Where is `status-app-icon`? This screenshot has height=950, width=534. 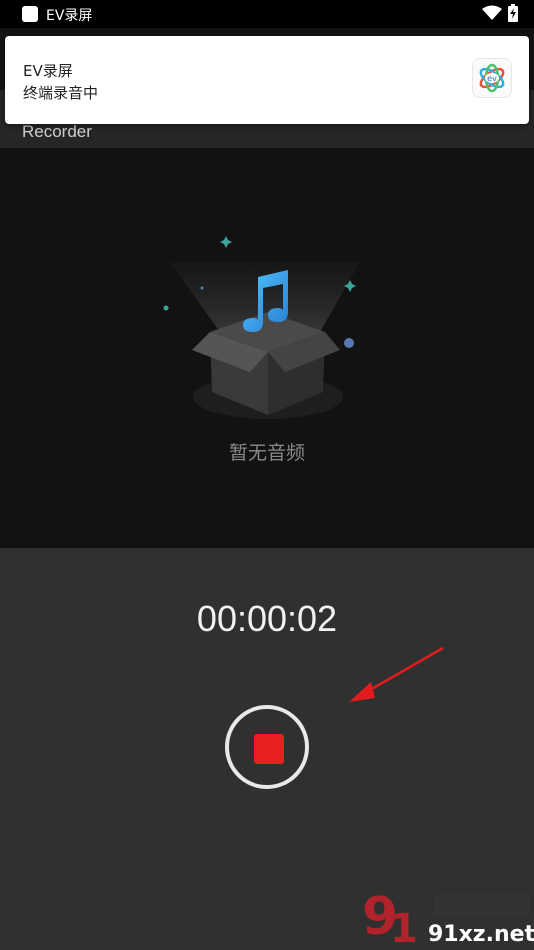 status-app-icon is located at coordinates (30, 14).